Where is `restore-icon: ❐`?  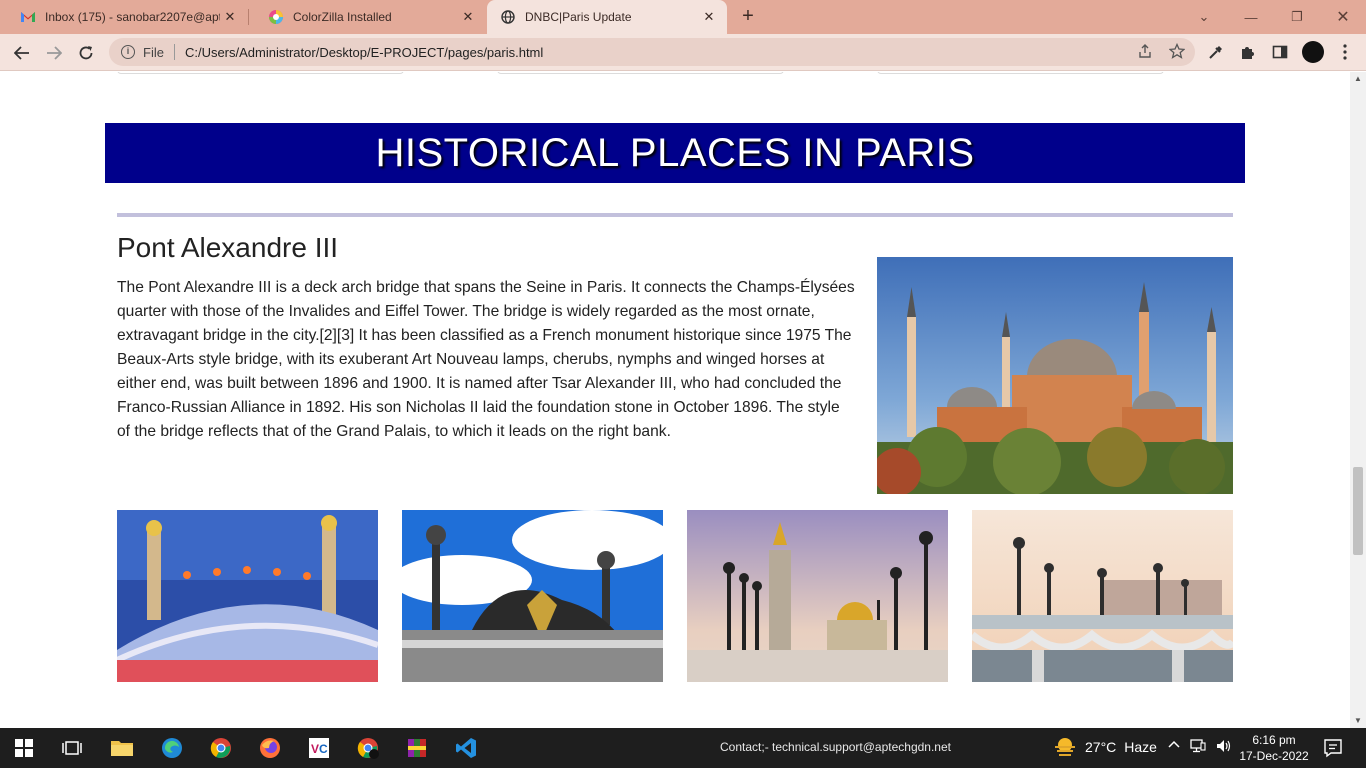
restore-icon: ❐ is located at coordinates (1297, 17).